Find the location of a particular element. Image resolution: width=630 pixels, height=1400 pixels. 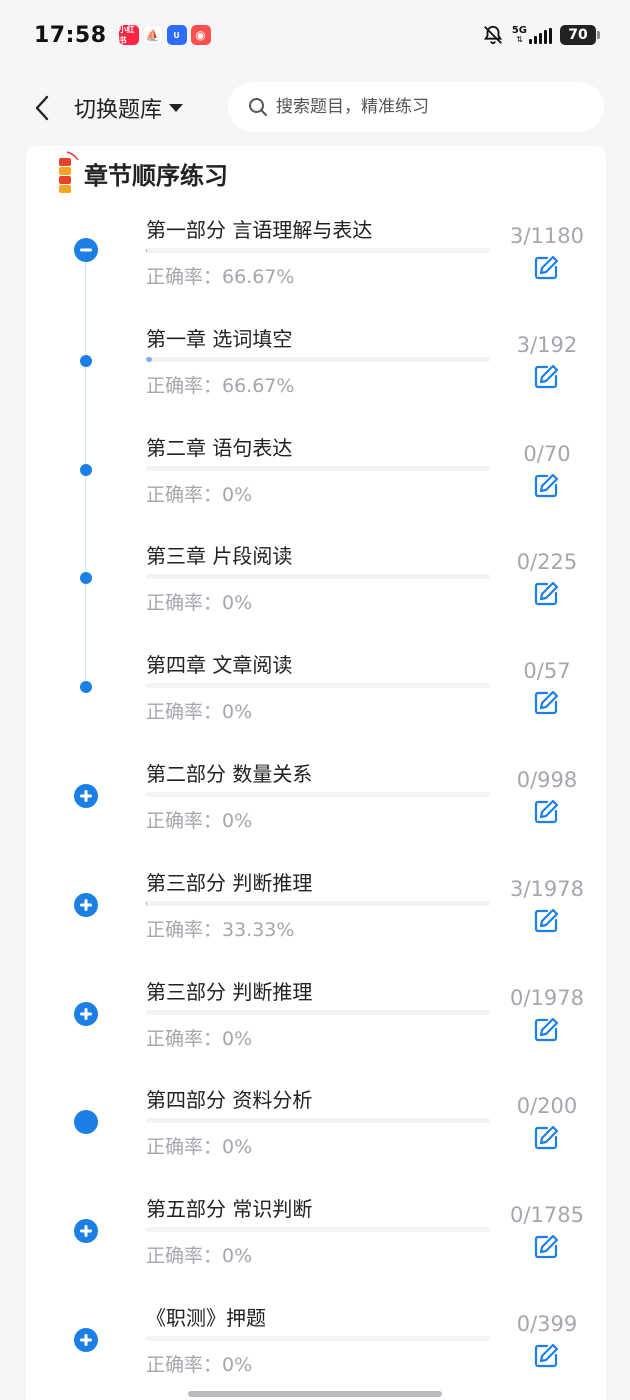

chapter-title: 第一章 选词填空 is located at coordinates (219, 338).